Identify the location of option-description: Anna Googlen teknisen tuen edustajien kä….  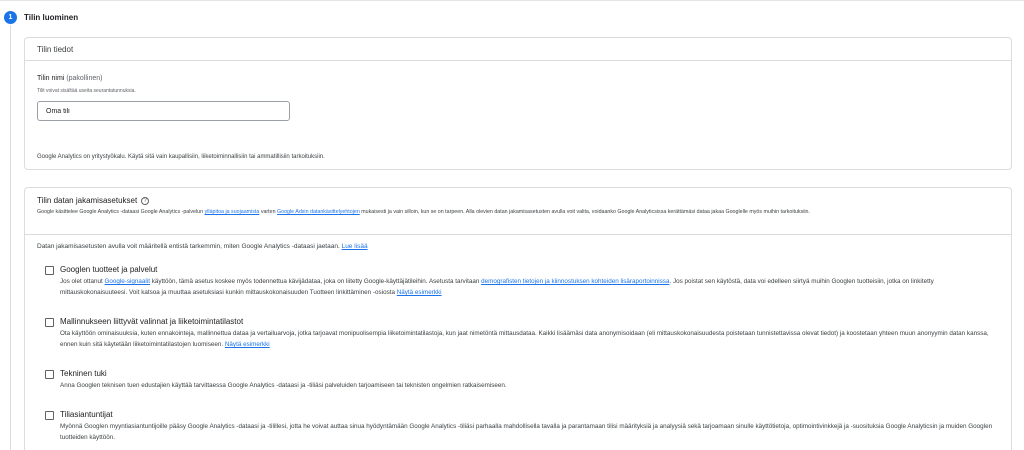
(283, 385).